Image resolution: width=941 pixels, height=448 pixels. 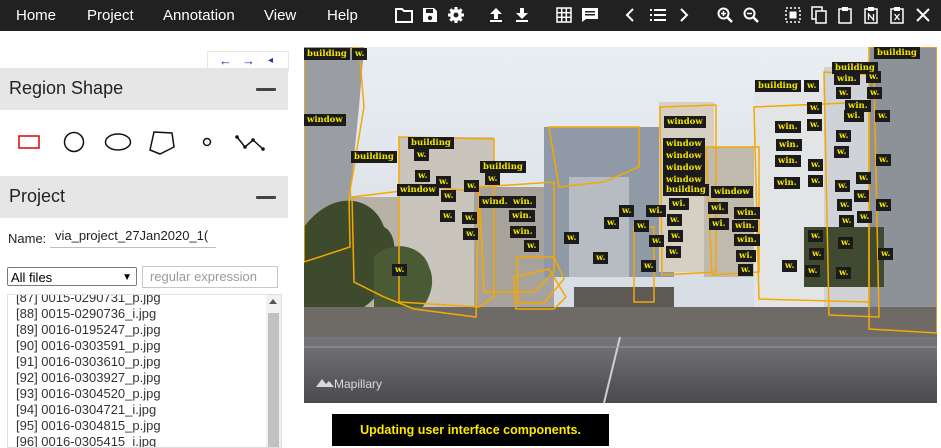 What do you see at coordinates (29, 142) in the screenshot?
I see `shape-rectangle-icon` at bounding box center [29, 142].